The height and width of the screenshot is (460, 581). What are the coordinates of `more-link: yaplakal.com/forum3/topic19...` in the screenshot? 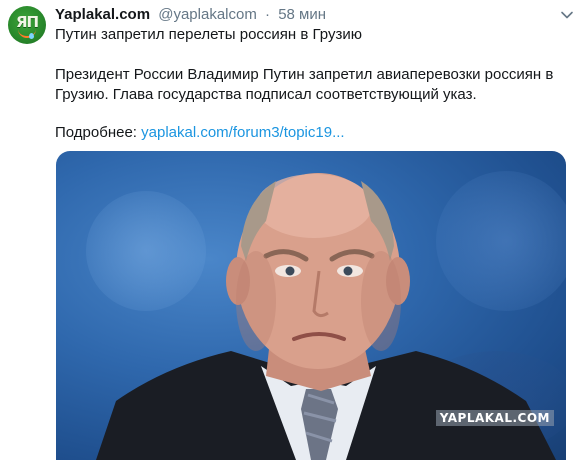 It's located at (242, 132).